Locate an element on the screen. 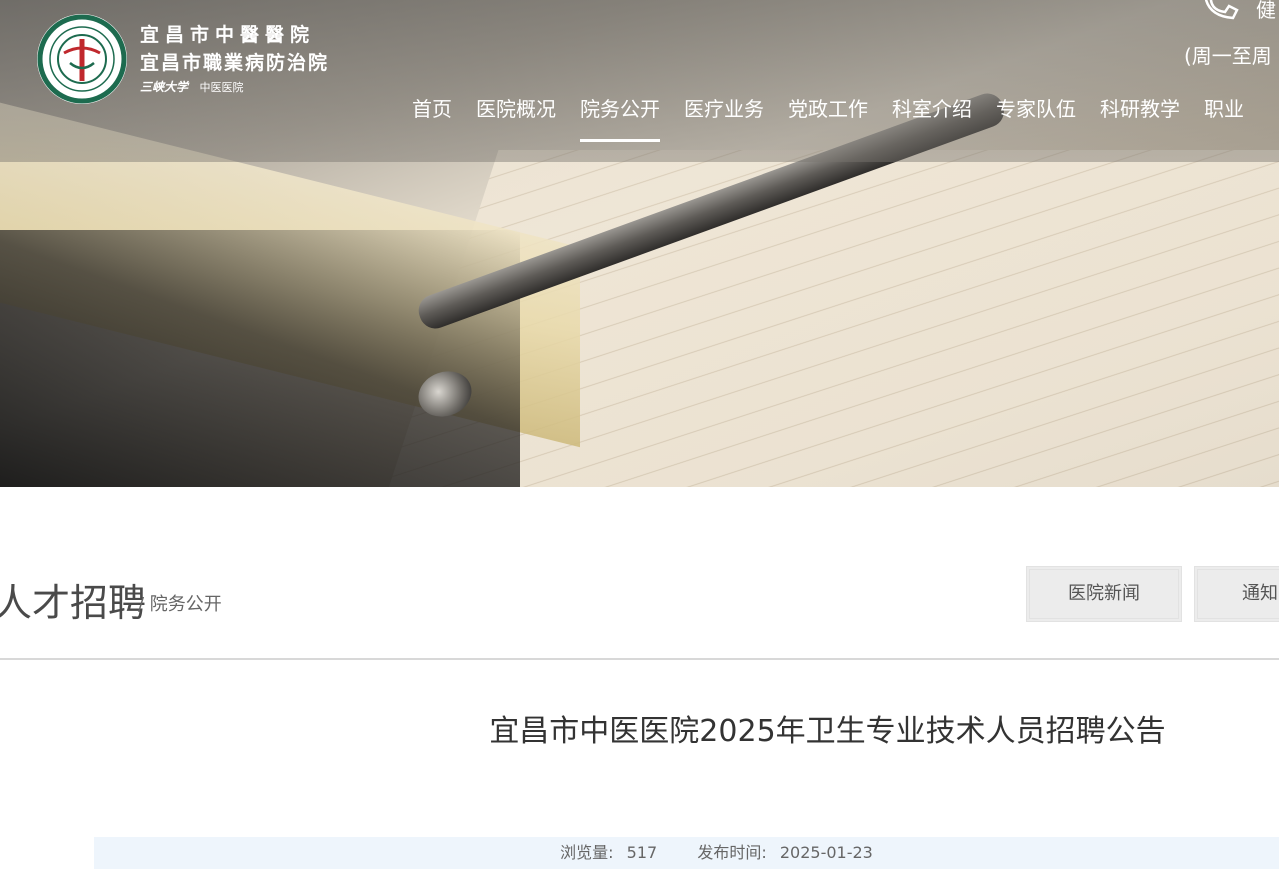 The height and width of the screenshot is (871, 1279). breadcrumb: / 院务公开 is located at coordinates (180, 603).